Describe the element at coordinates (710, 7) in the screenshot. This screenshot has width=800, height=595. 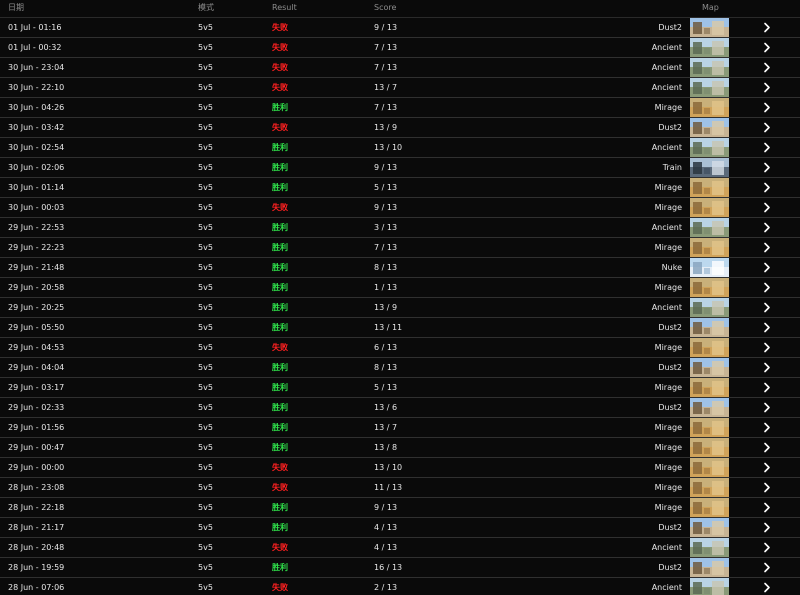
I see `column-header-map: Map` at that location.